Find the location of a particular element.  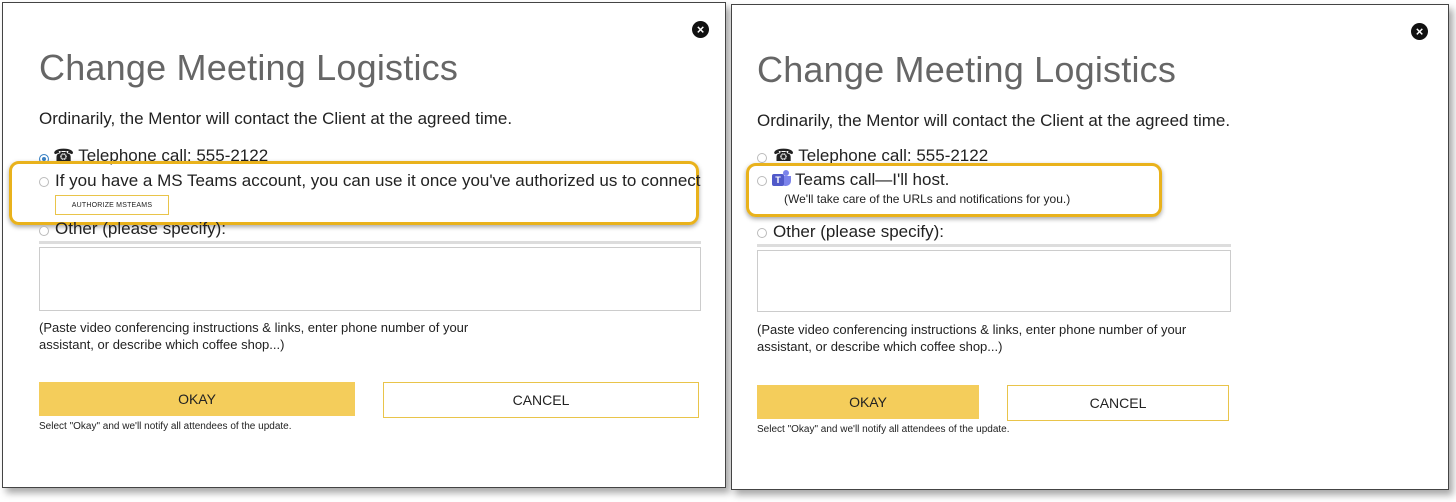

option-teams: T Teams call—I'll host. is located at coordinates (860, 180).